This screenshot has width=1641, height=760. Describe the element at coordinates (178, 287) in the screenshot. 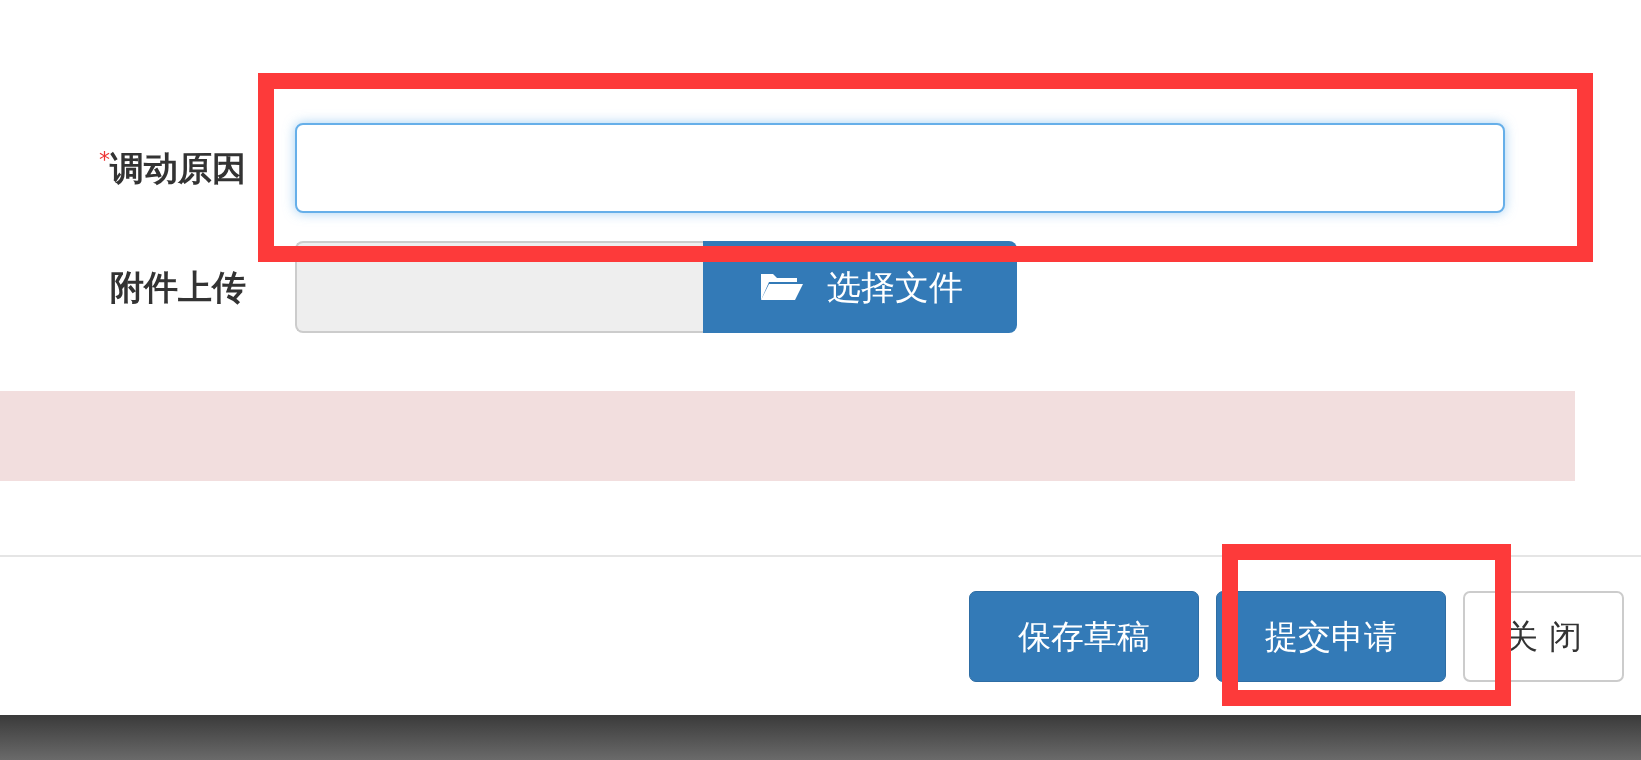

I see `field-label: 附件上传` at that location.